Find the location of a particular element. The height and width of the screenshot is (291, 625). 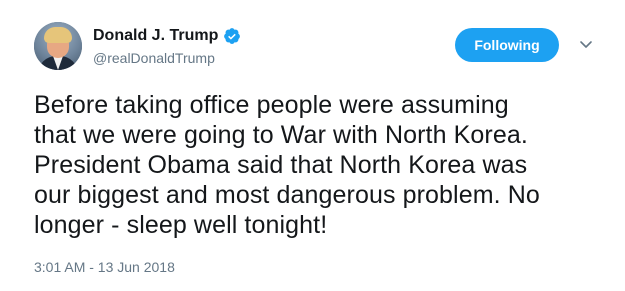

author-name-row: Donald J. Trump is located at coordinates (167, 36).